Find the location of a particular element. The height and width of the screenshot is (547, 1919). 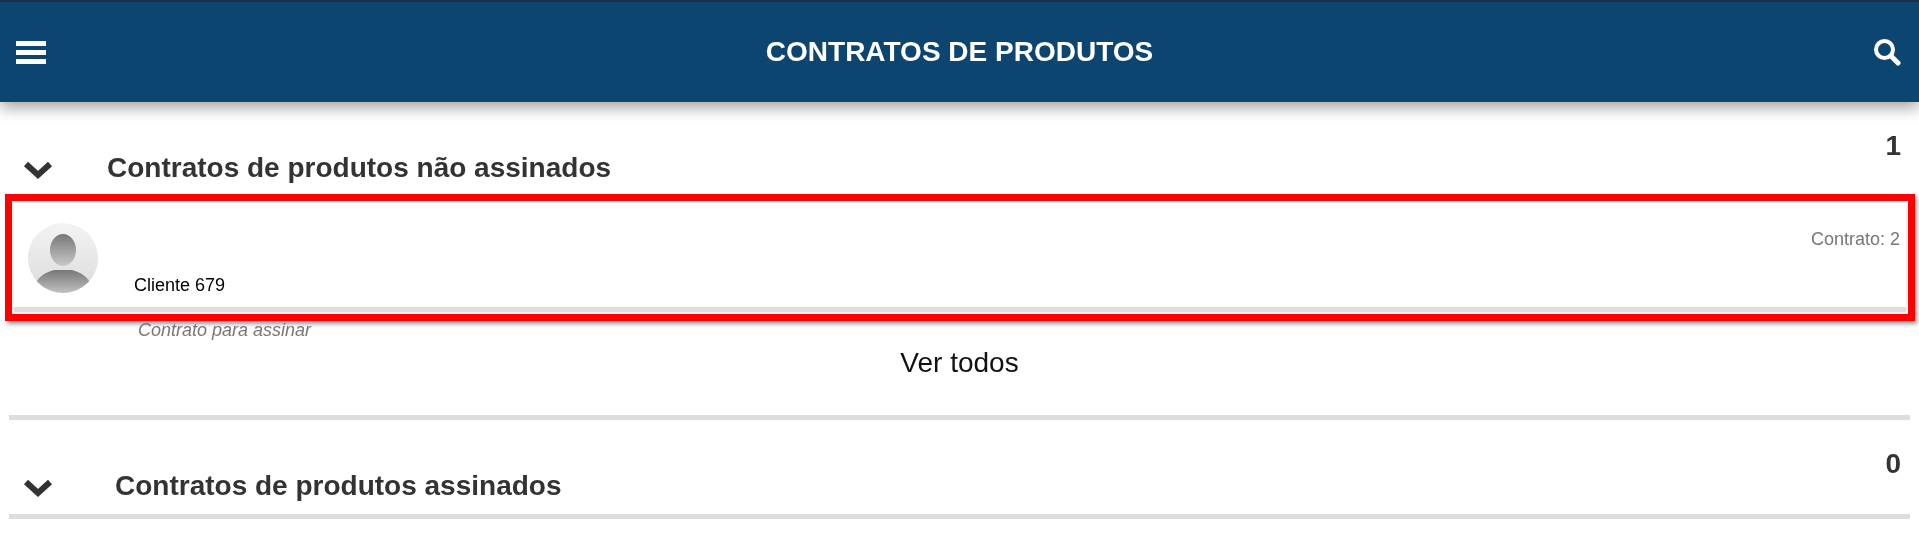

item-count: 0 is located at coordinates (1893, 464).